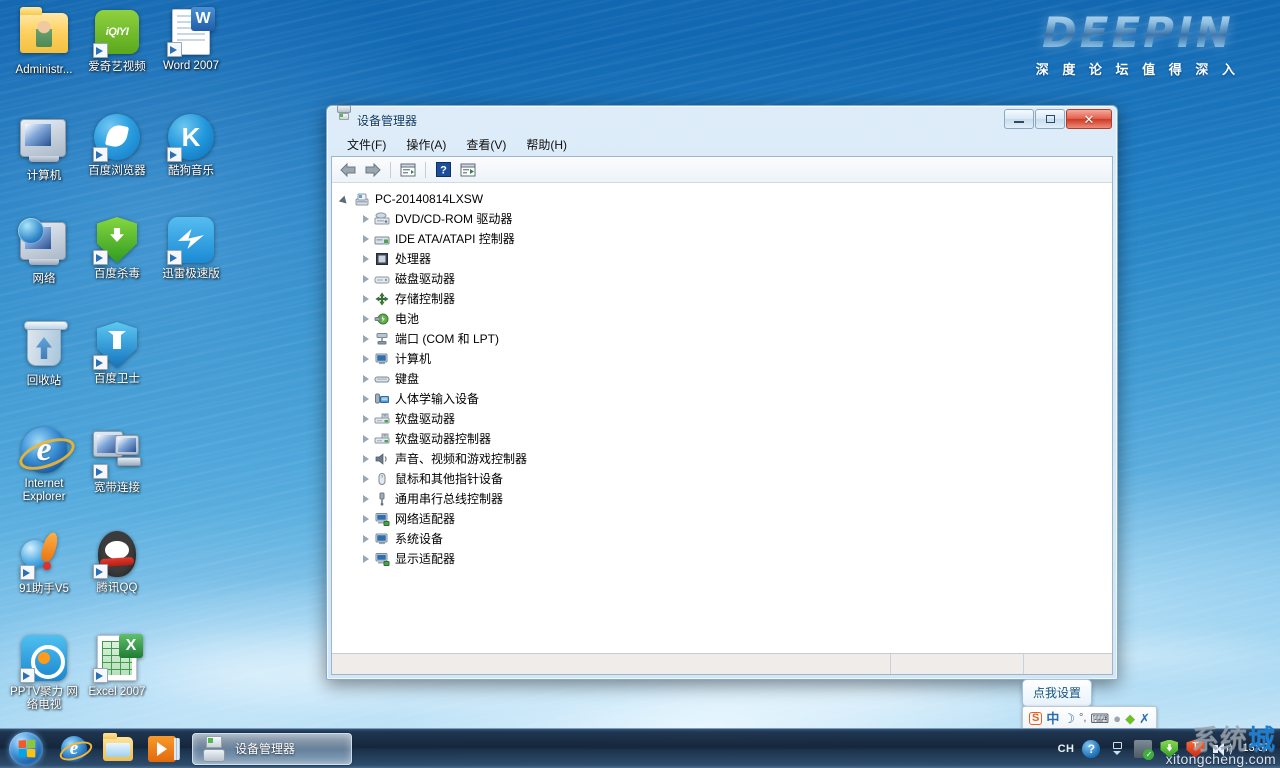 This screenshot has width=1280, height=768. I want to click on soft-keyboard-icon: ⌨, so click(1099, 718).